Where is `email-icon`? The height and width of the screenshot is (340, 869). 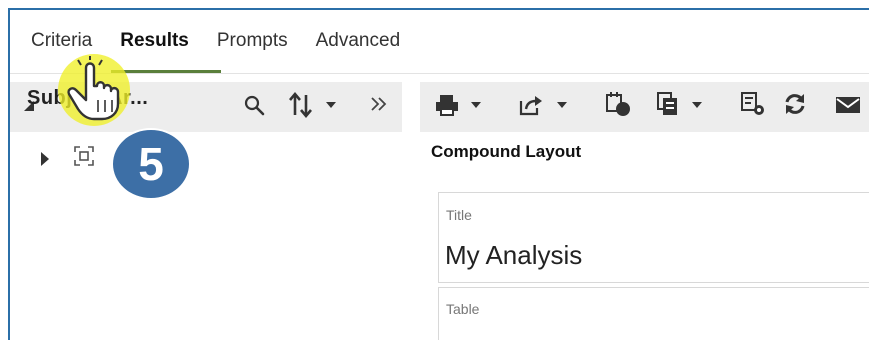
email-icon is located at coordinates (848, 105).